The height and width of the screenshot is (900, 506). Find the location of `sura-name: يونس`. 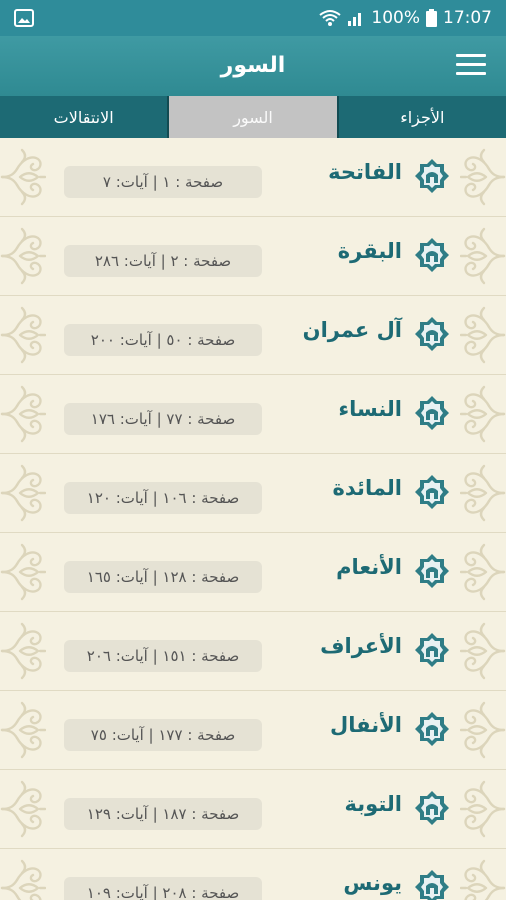

sura-name: يونس is located at coordinates (372, 883).